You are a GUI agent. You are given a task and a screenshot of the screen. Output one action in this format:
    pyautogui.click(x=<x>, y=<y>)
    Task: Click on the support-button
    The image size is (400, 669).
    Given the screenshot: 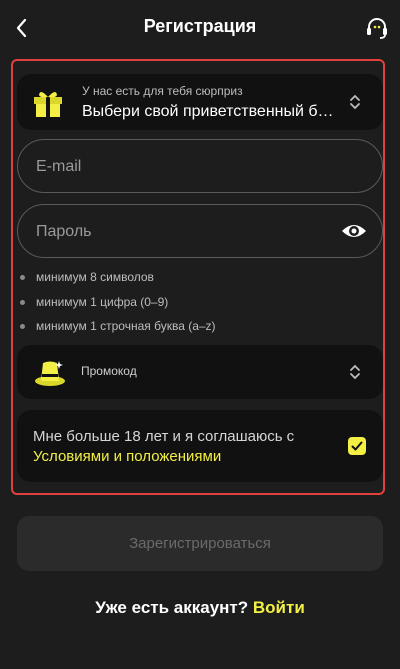 What is the action you would take?
    pyautogui.click(x=377, y=28)
    